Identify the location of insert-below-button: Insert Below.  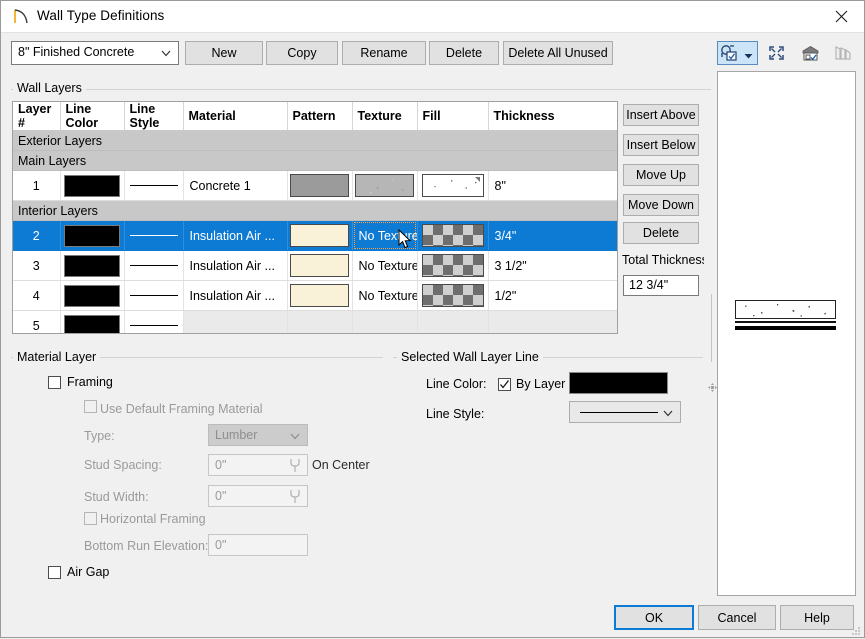
(661, 145).